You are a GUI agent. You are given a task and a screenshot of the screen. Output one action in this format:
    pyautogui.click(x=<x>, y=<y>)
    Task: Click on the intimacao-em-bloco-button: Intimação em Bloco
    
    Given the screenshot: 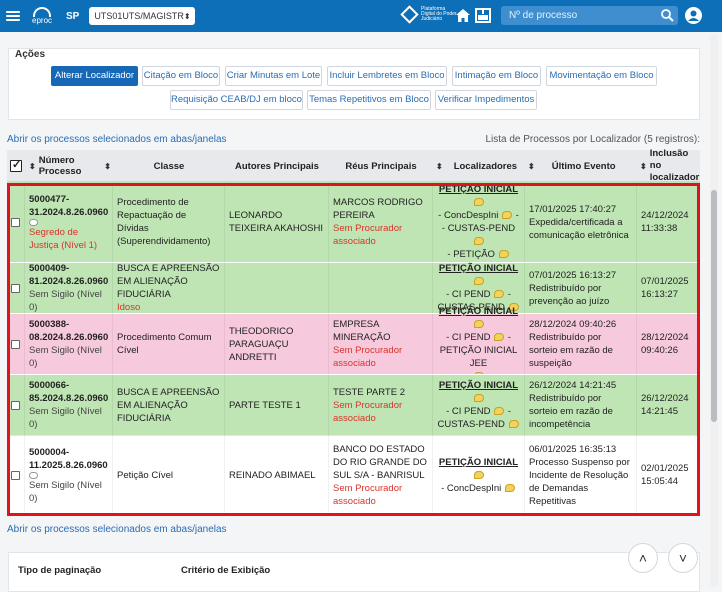 What is the action you would take?
    pyautogui.click(x=496, y=76)
    